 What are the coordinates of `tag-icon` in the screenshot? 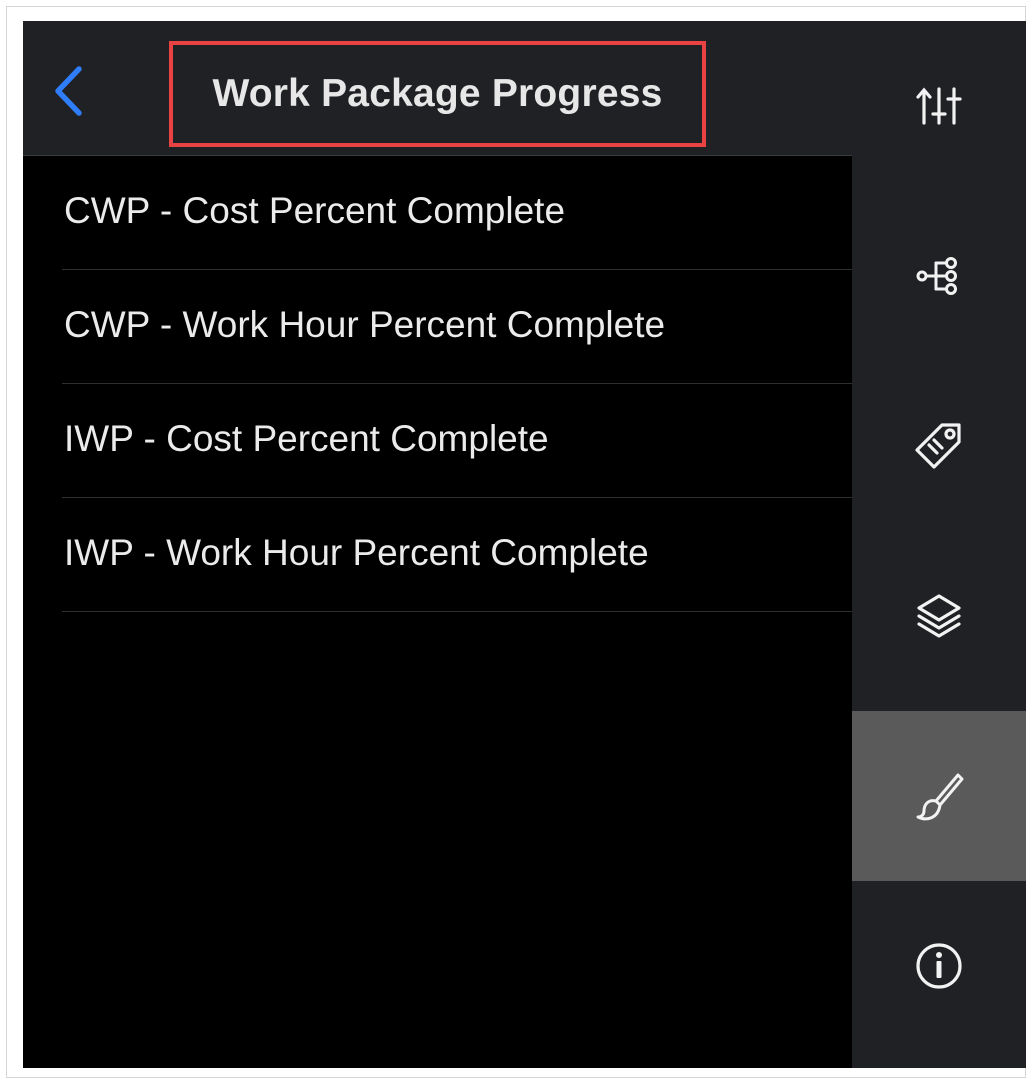 It's located at (938, 446).